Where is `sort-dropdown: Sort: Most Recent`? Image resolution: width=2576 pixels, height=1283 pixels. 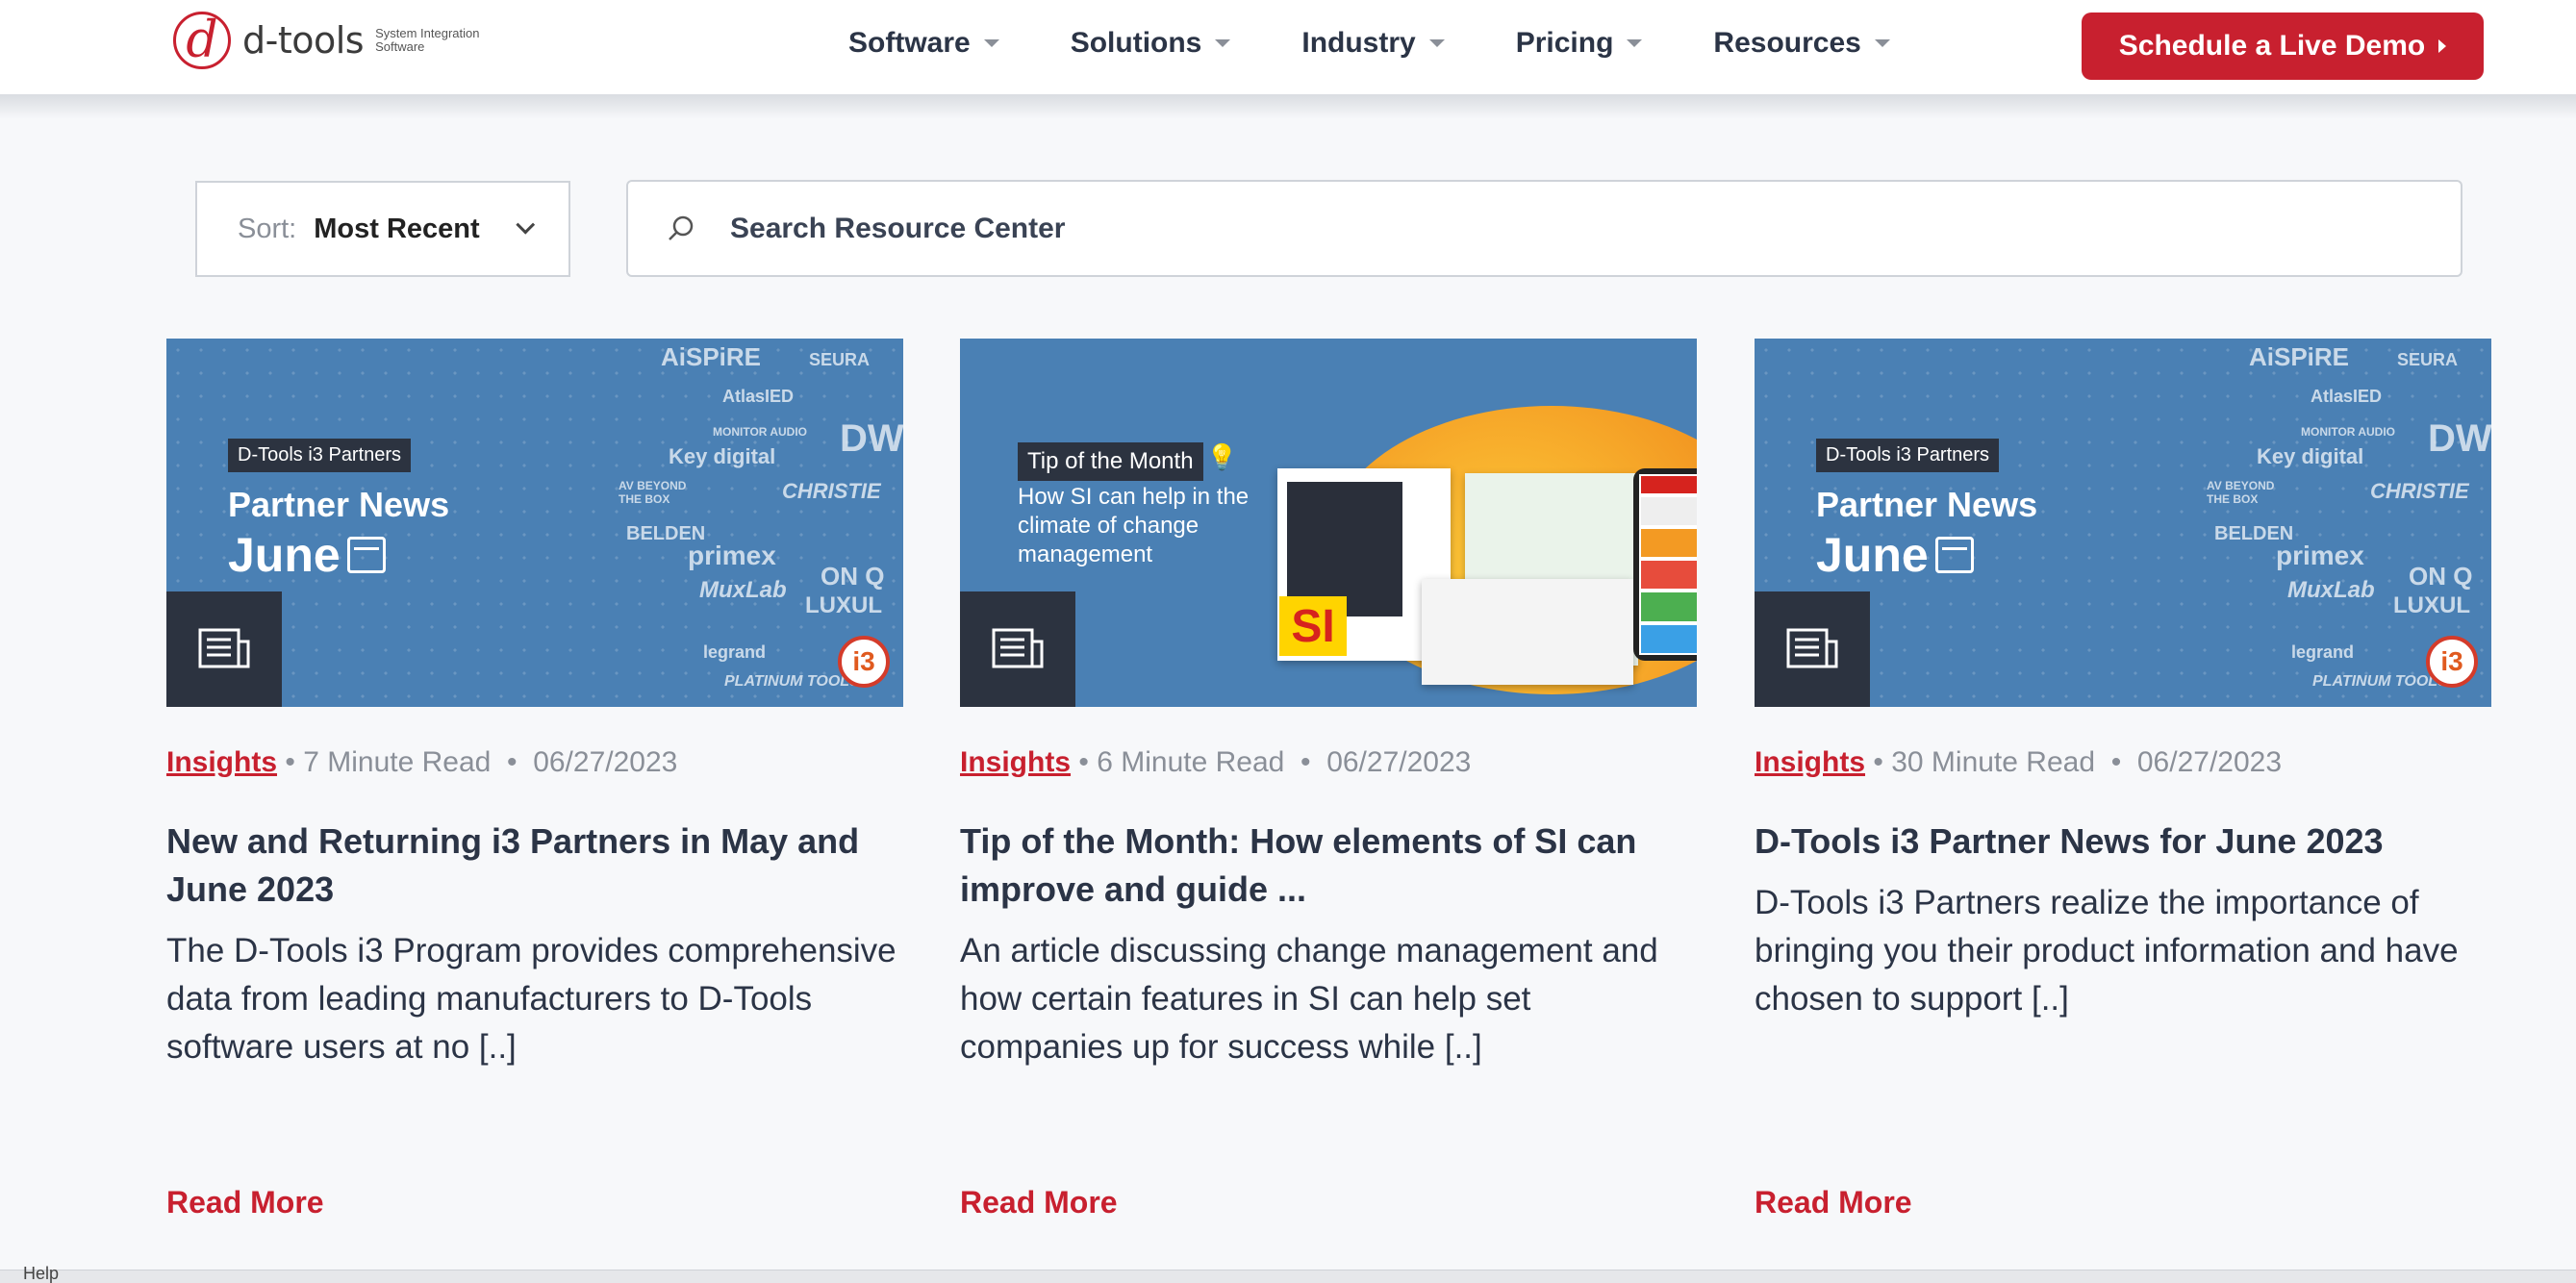
sort-dropdown: Sort: Most Recent is located at coordinates (382, 229).